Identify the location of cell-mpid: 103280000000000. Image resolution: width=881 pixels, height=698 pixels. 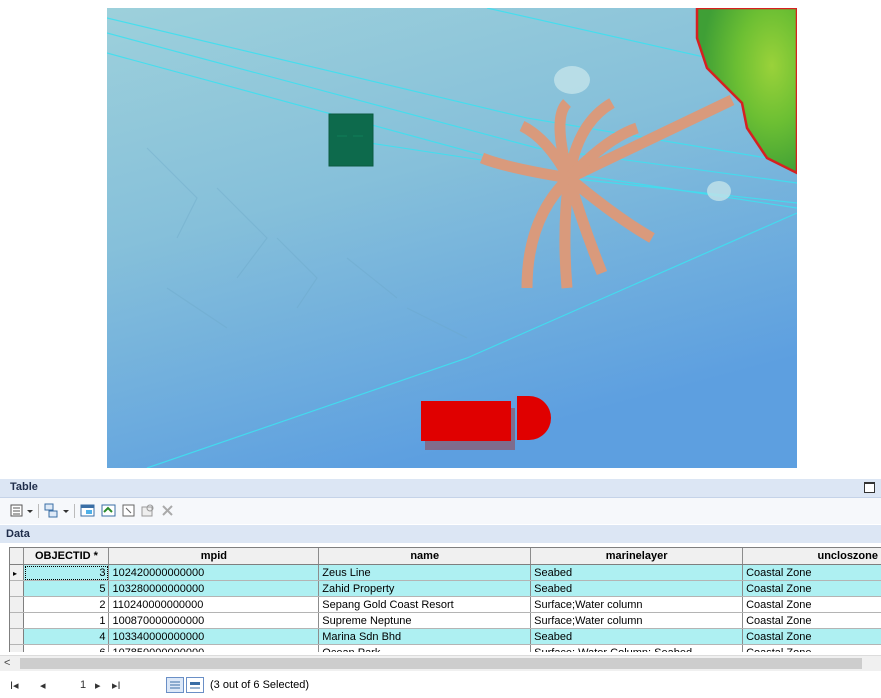
(214, 588).